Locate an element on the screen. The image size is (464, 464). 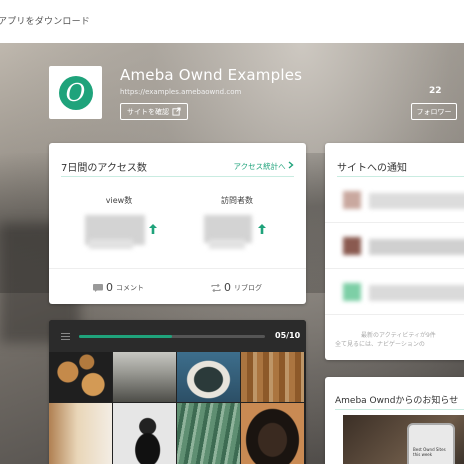
slideshow-progress-fill is located at coordinates (125, 336).